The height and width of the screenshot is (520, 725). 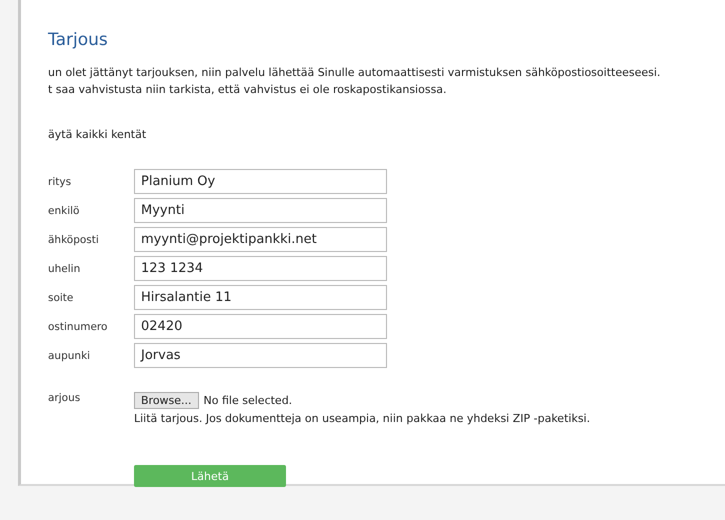 I want to click on field-label: soite, so click(x=61, y=298).